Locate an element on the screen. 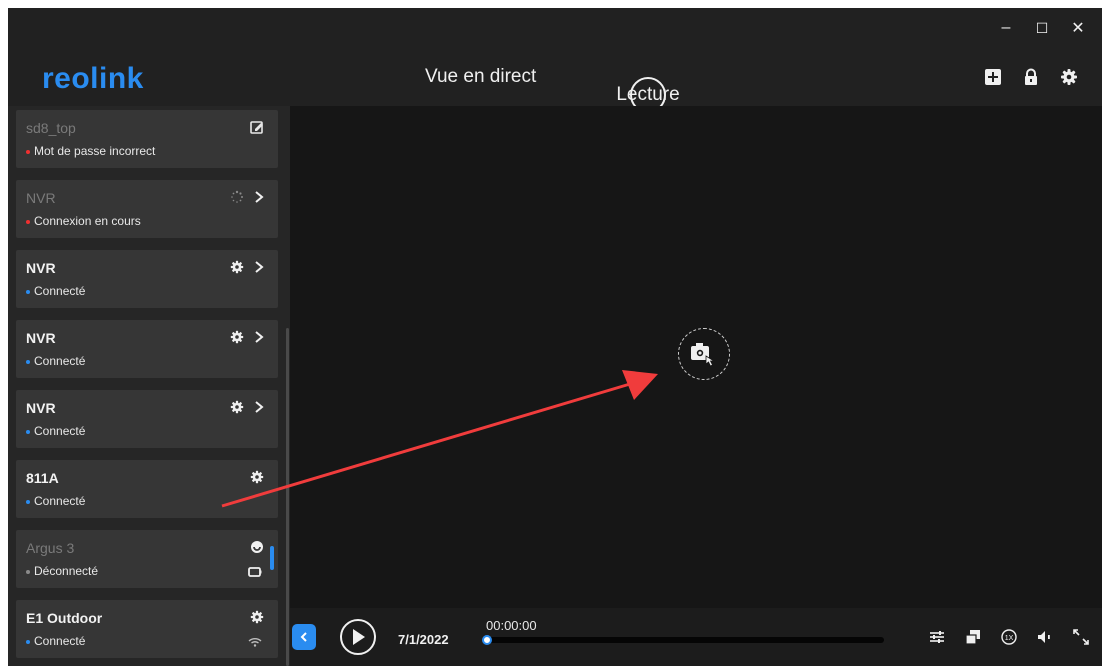 The image size is (1110, 666). settings-icon is located at coordinates (1069, 77).